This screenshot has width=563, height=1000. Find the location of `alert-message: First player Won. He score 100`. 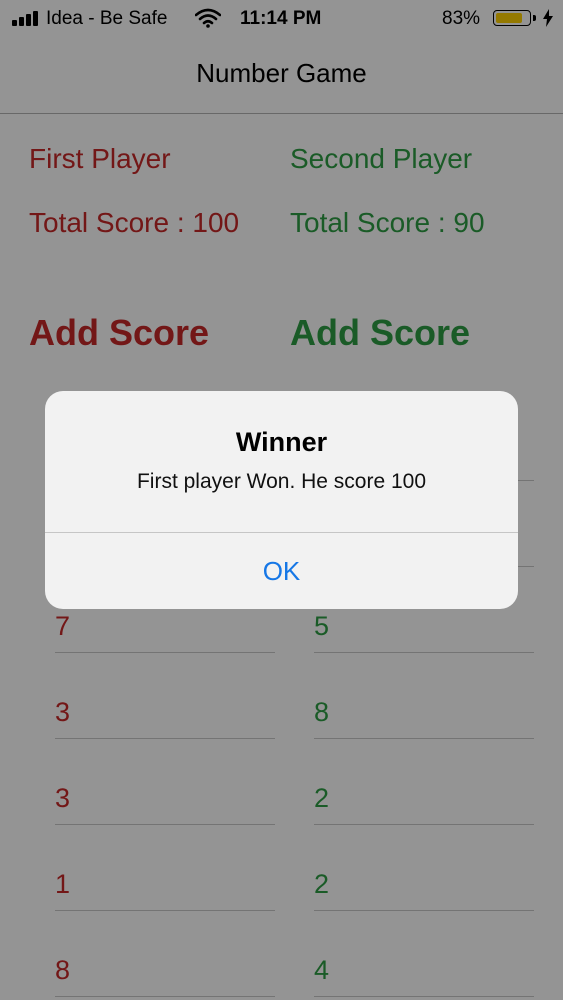

alert-message: First player Won. He score 100 is located at coordinates (281, 481).